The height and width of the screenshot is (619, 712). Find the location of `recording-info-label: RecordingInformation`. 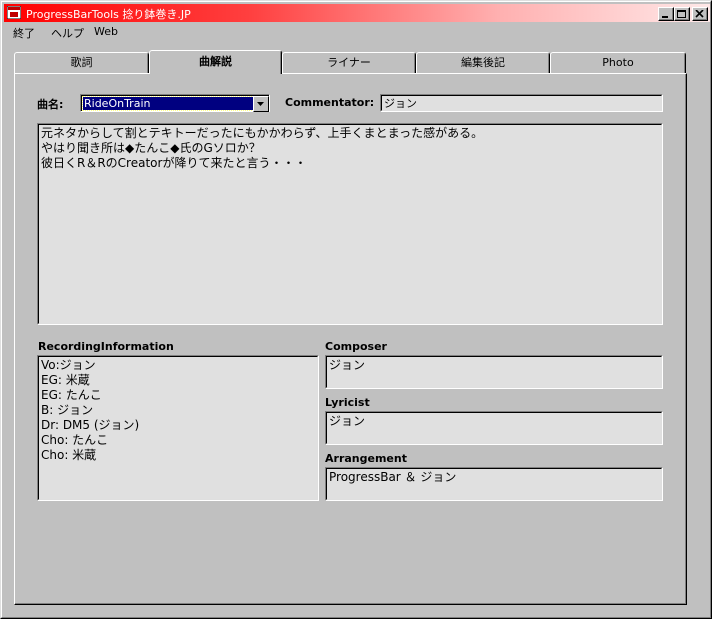

recording-info-label: RecordingInformation is located at coordinates (106, 346).